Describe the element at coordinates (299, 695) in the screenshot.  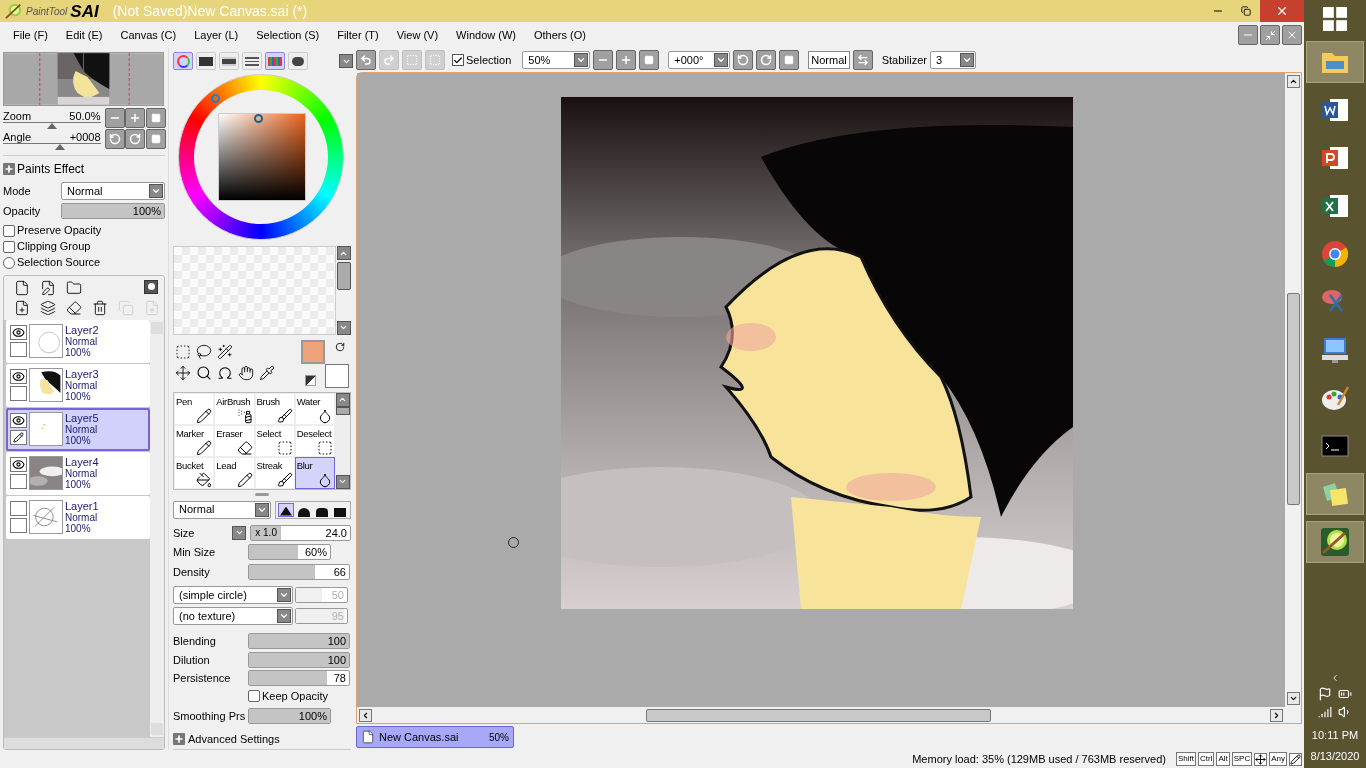
I see `keep-opacity-checkbox: Keep Opacity` at that location.